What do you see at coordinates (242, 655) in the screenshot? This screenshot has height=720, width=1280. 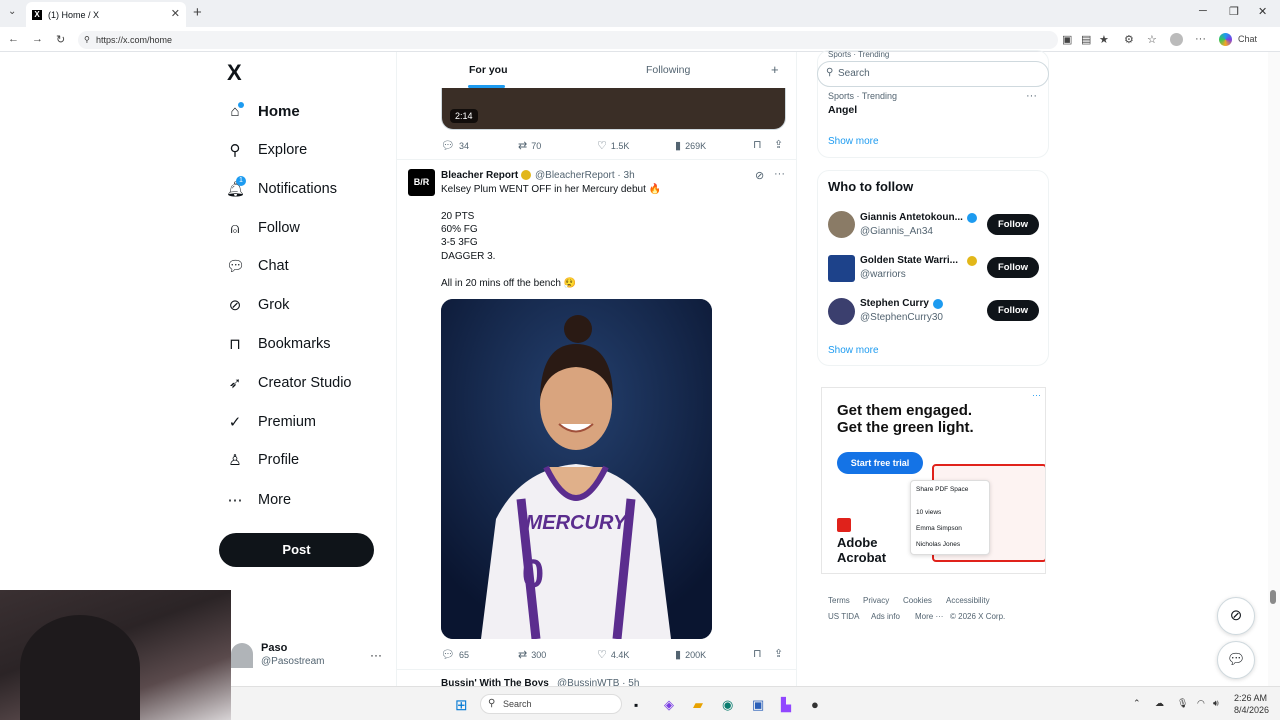 I see `account-avatar` at bounding box center [242, 655].